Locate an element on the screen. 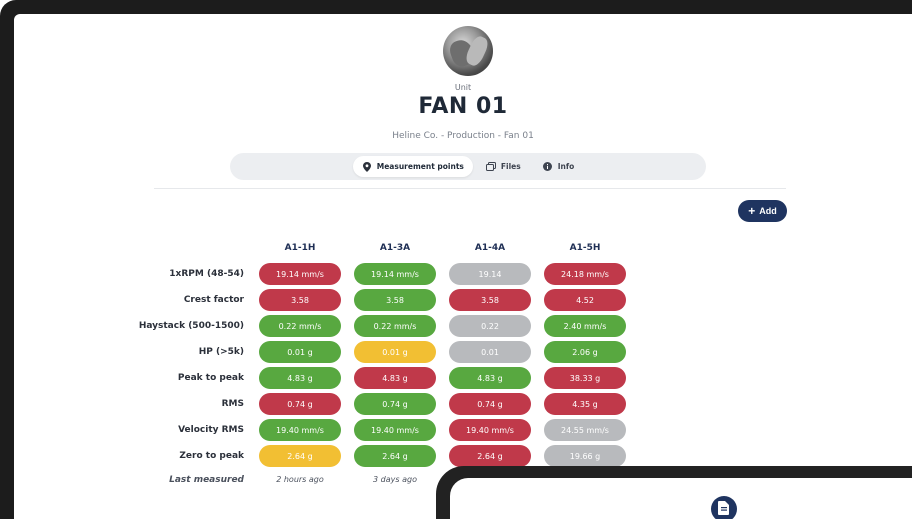 The image size is (912, 519). status-pill: 0.22 is located at coordinates (490, 326).